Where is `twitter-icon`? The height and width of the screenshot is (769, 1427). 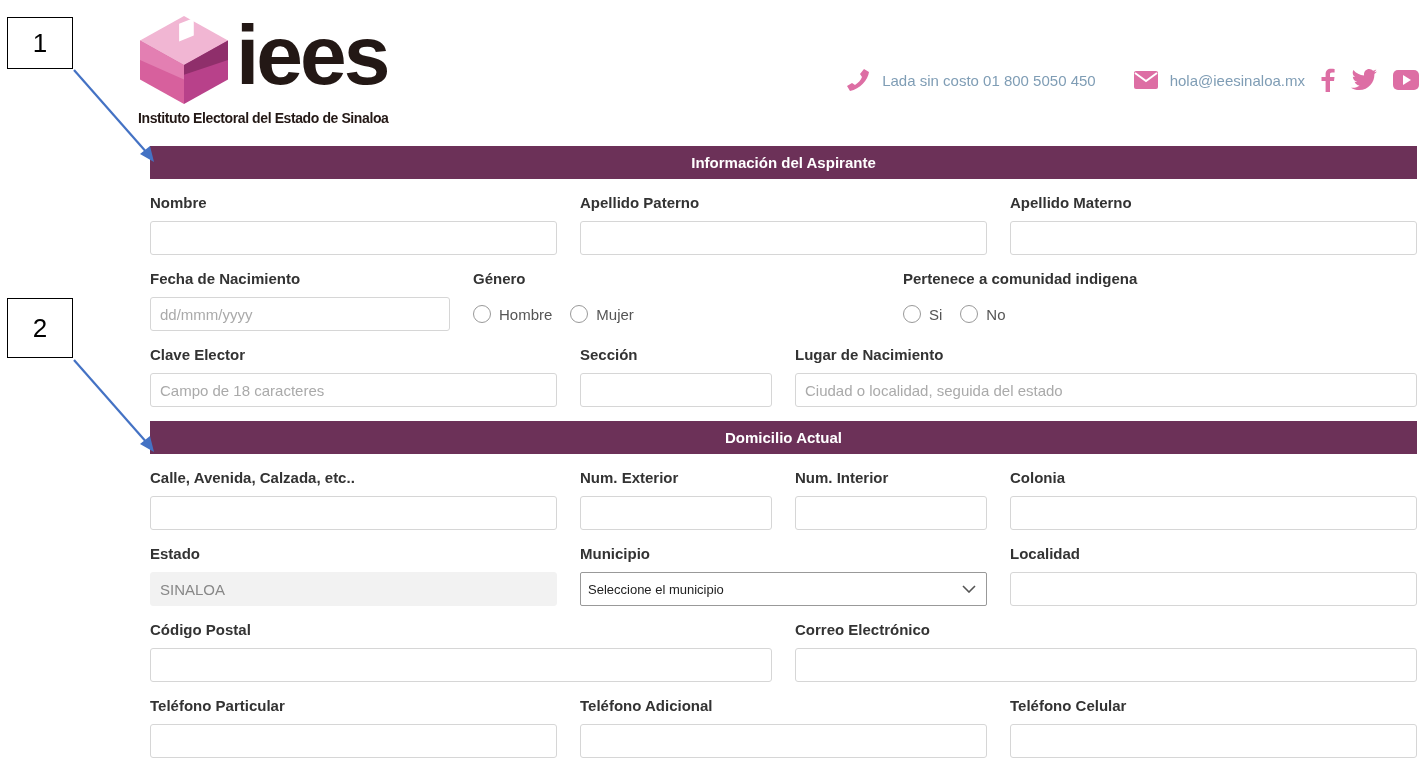
twitter-icon is located at coordinates (1364, 80).